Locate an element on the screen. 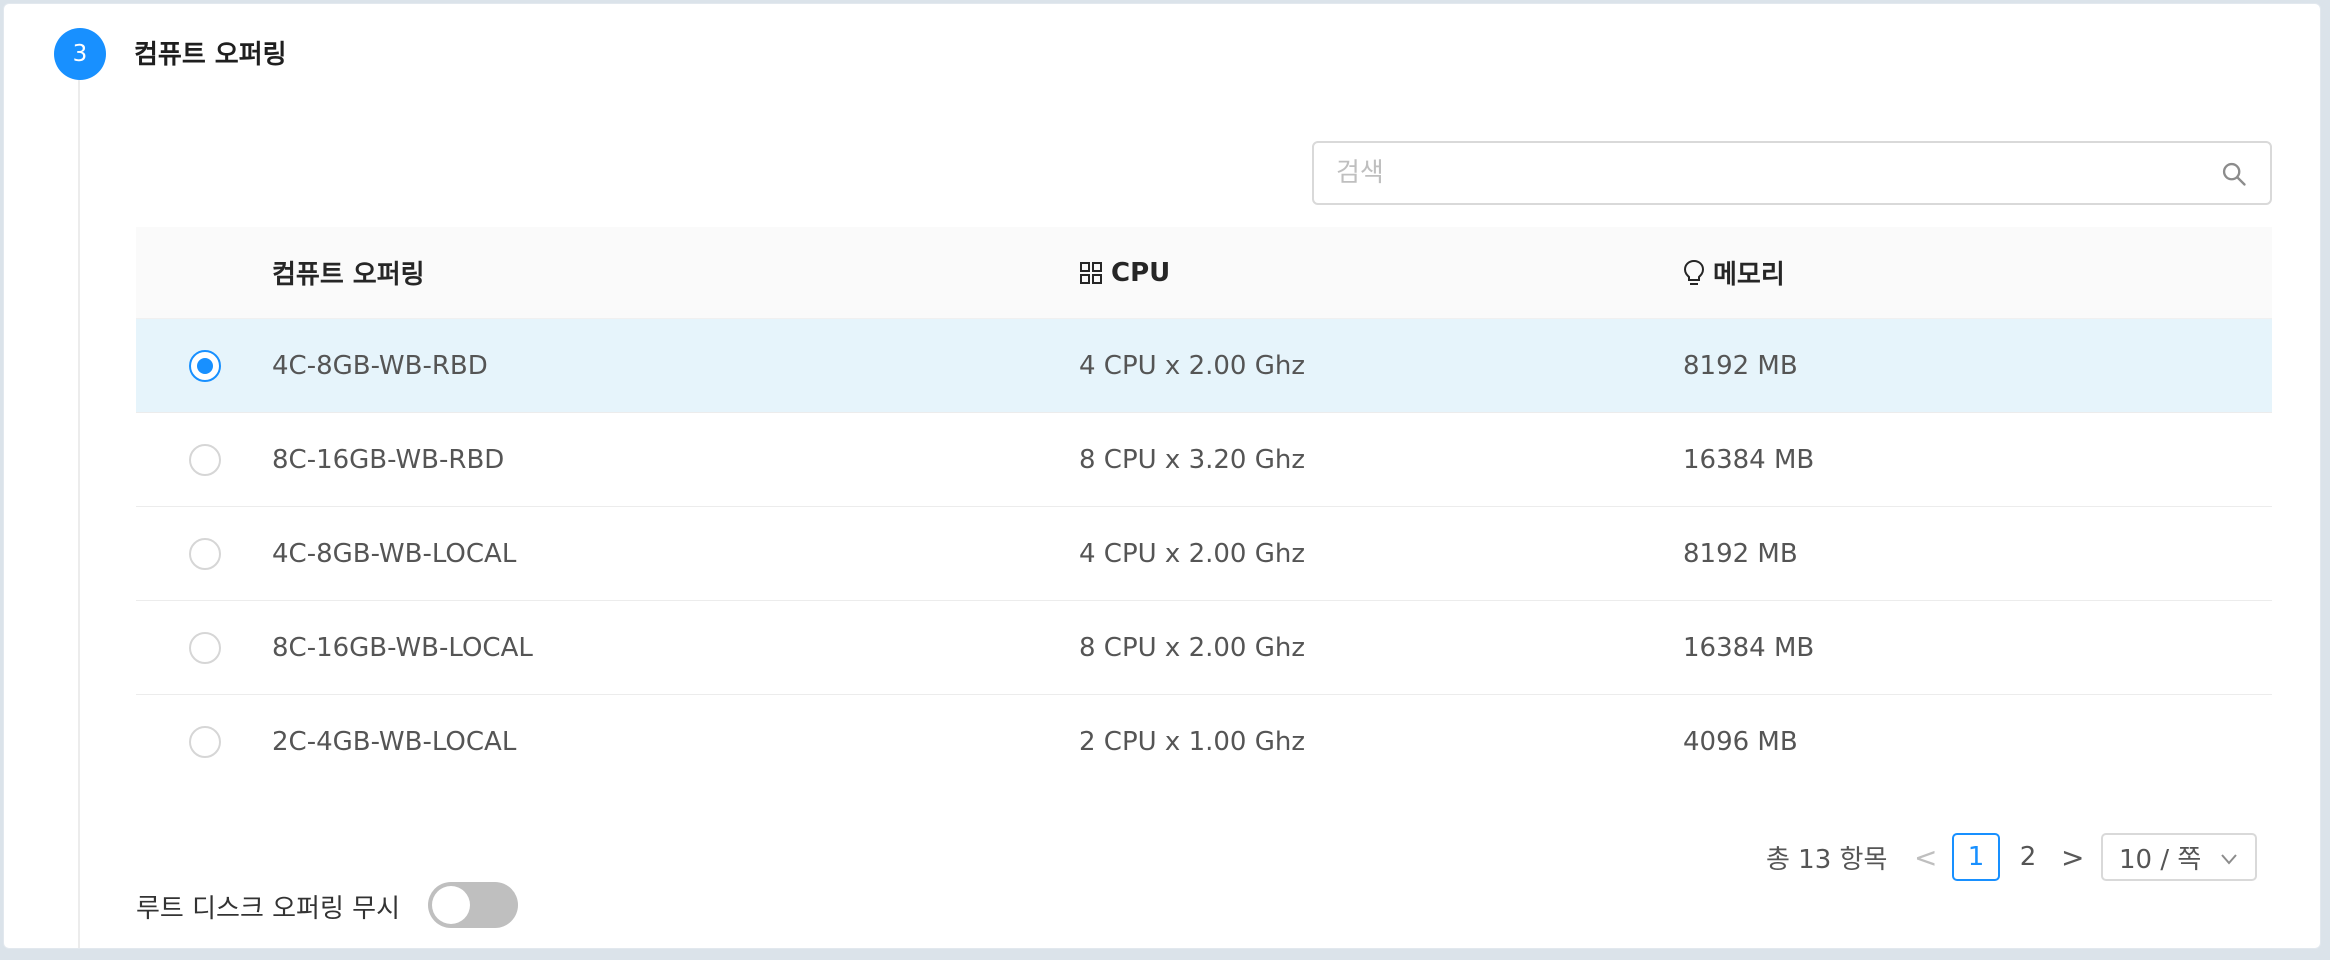 This screenshot has height=960, width=2330. pagination-total: 총 13 항목 is located at coordinates (1827, 859).